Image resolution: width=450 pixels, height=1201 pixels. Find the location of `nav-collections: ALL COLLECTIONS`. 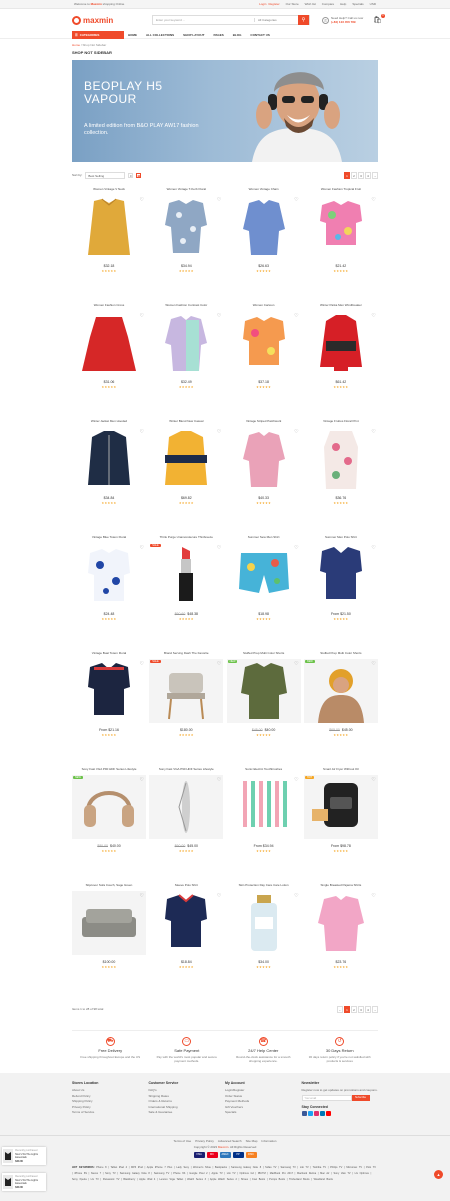

nav-collections: ALL COLLECTIONS is located at coordinates (160, 35).